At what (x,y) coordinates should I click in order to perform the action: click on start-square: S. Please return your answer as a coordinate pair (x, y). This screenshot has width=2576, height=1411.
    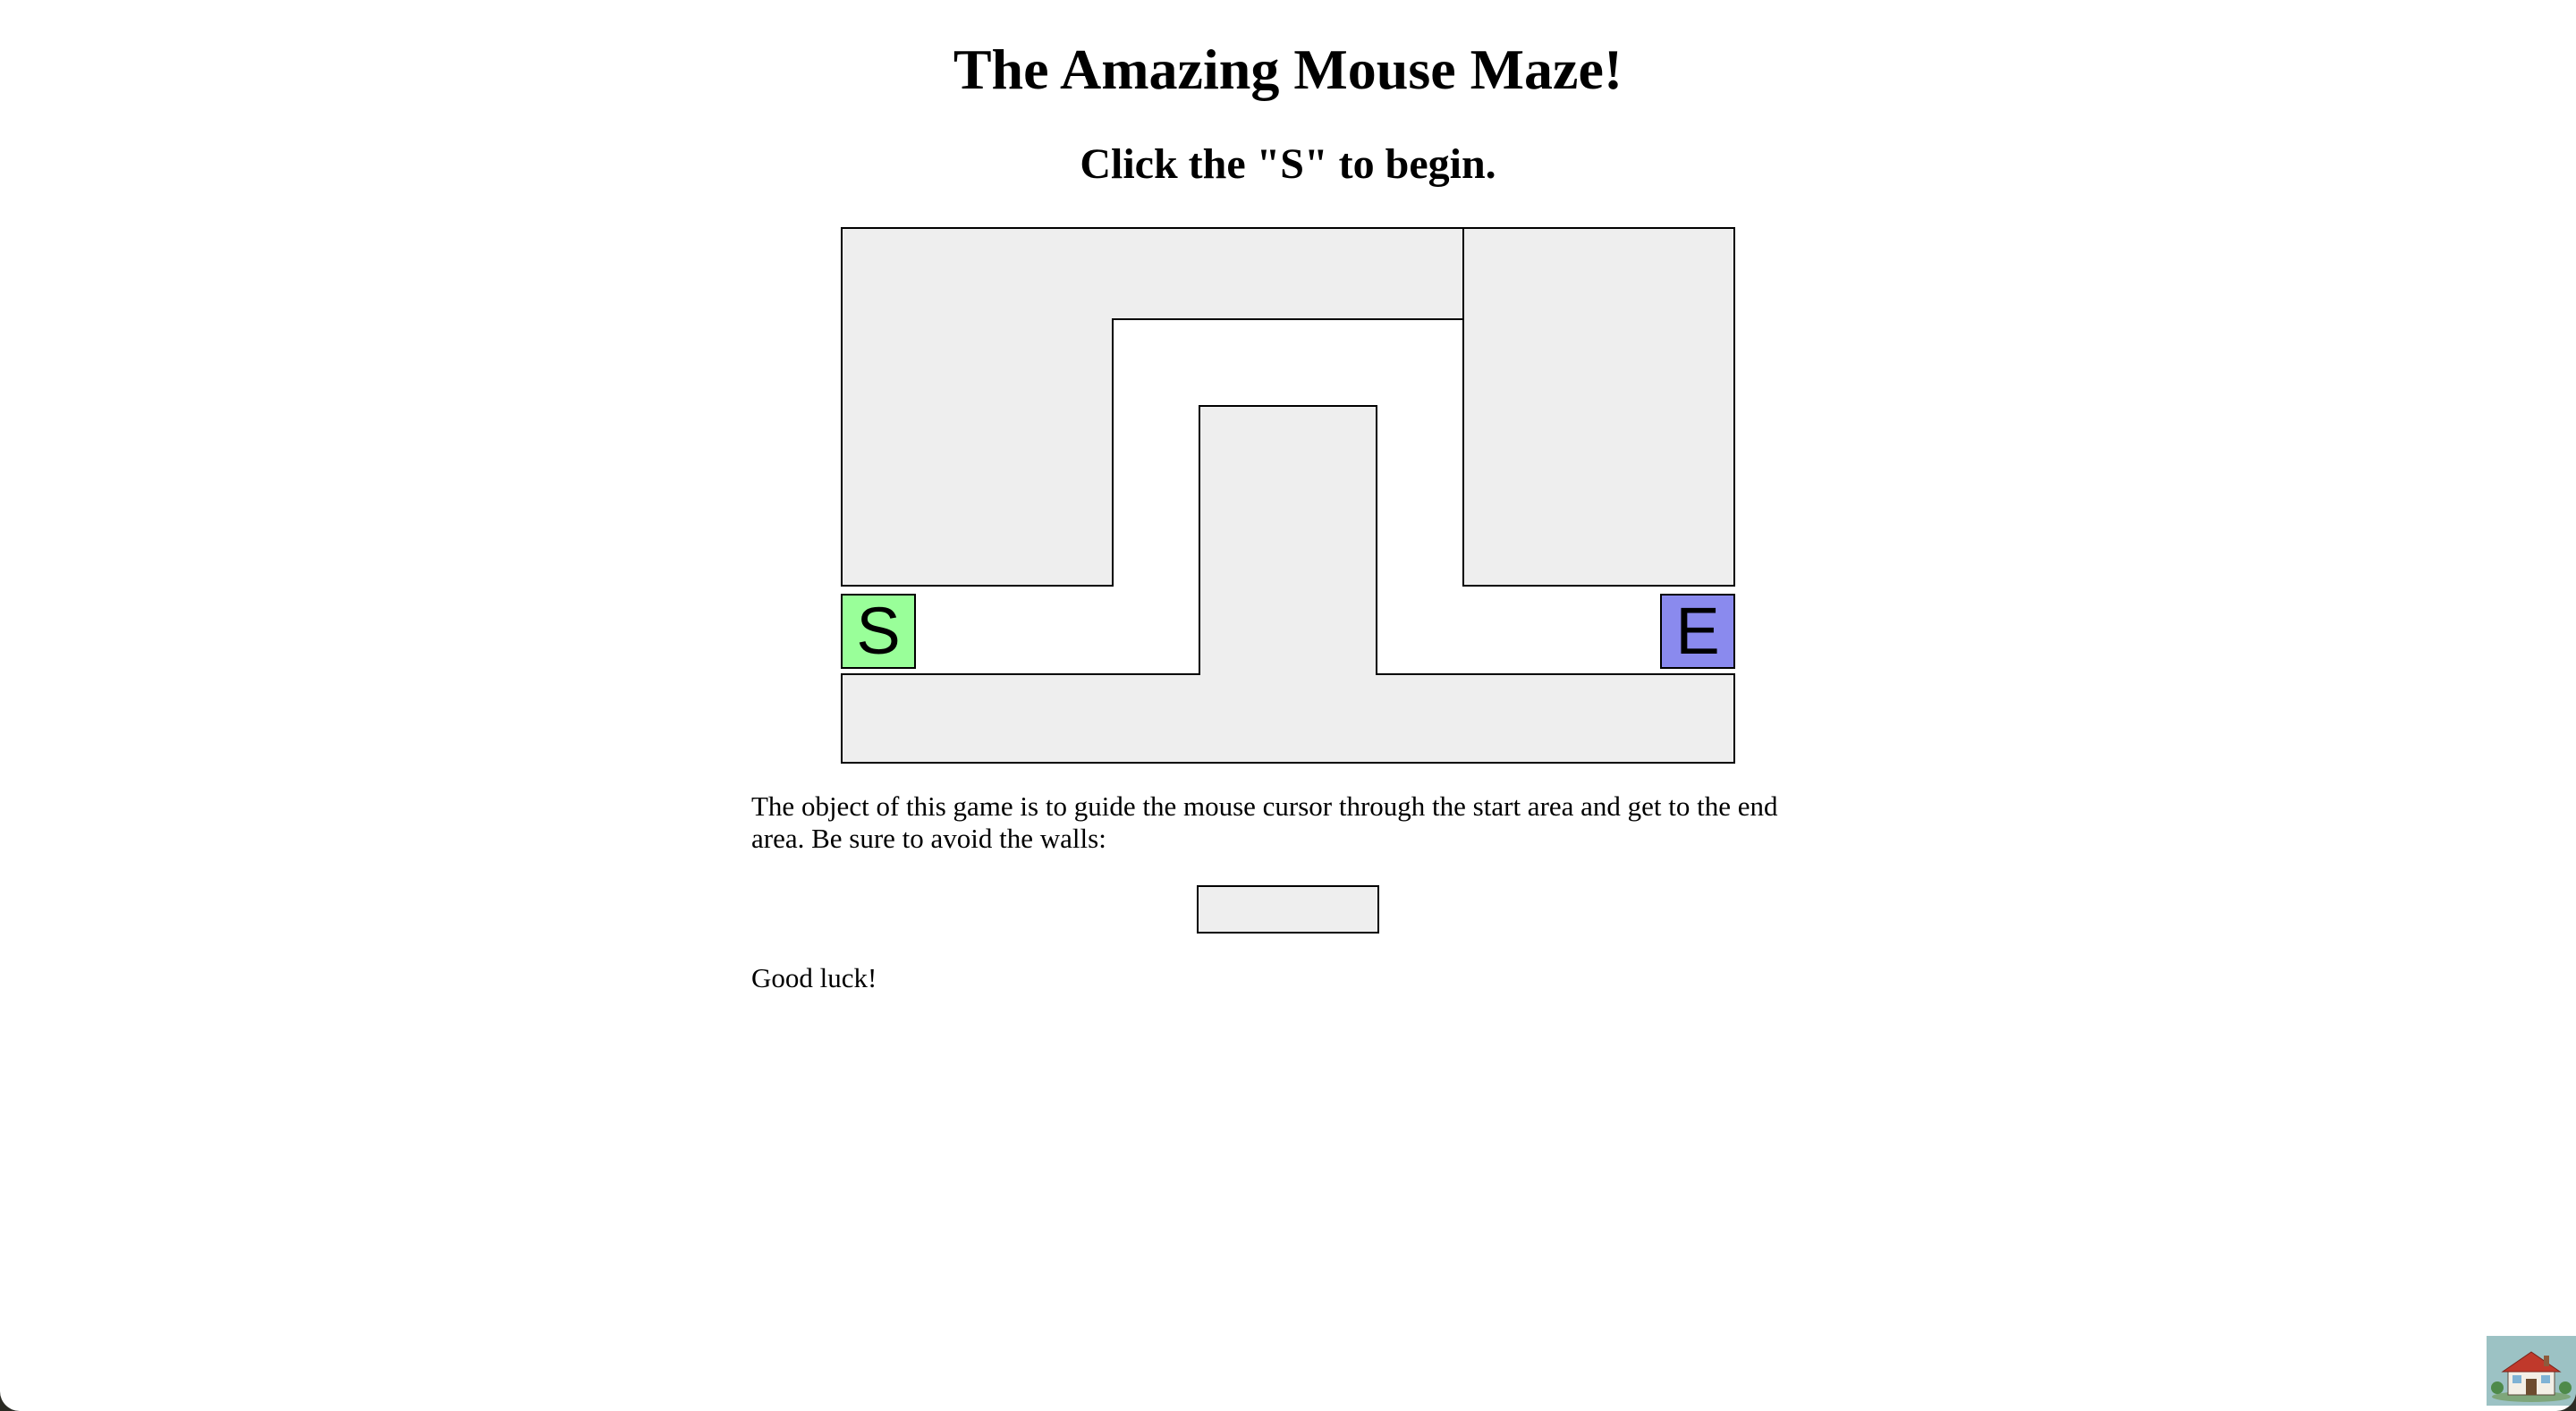
    Looking at the image, I should click on (878, 631).